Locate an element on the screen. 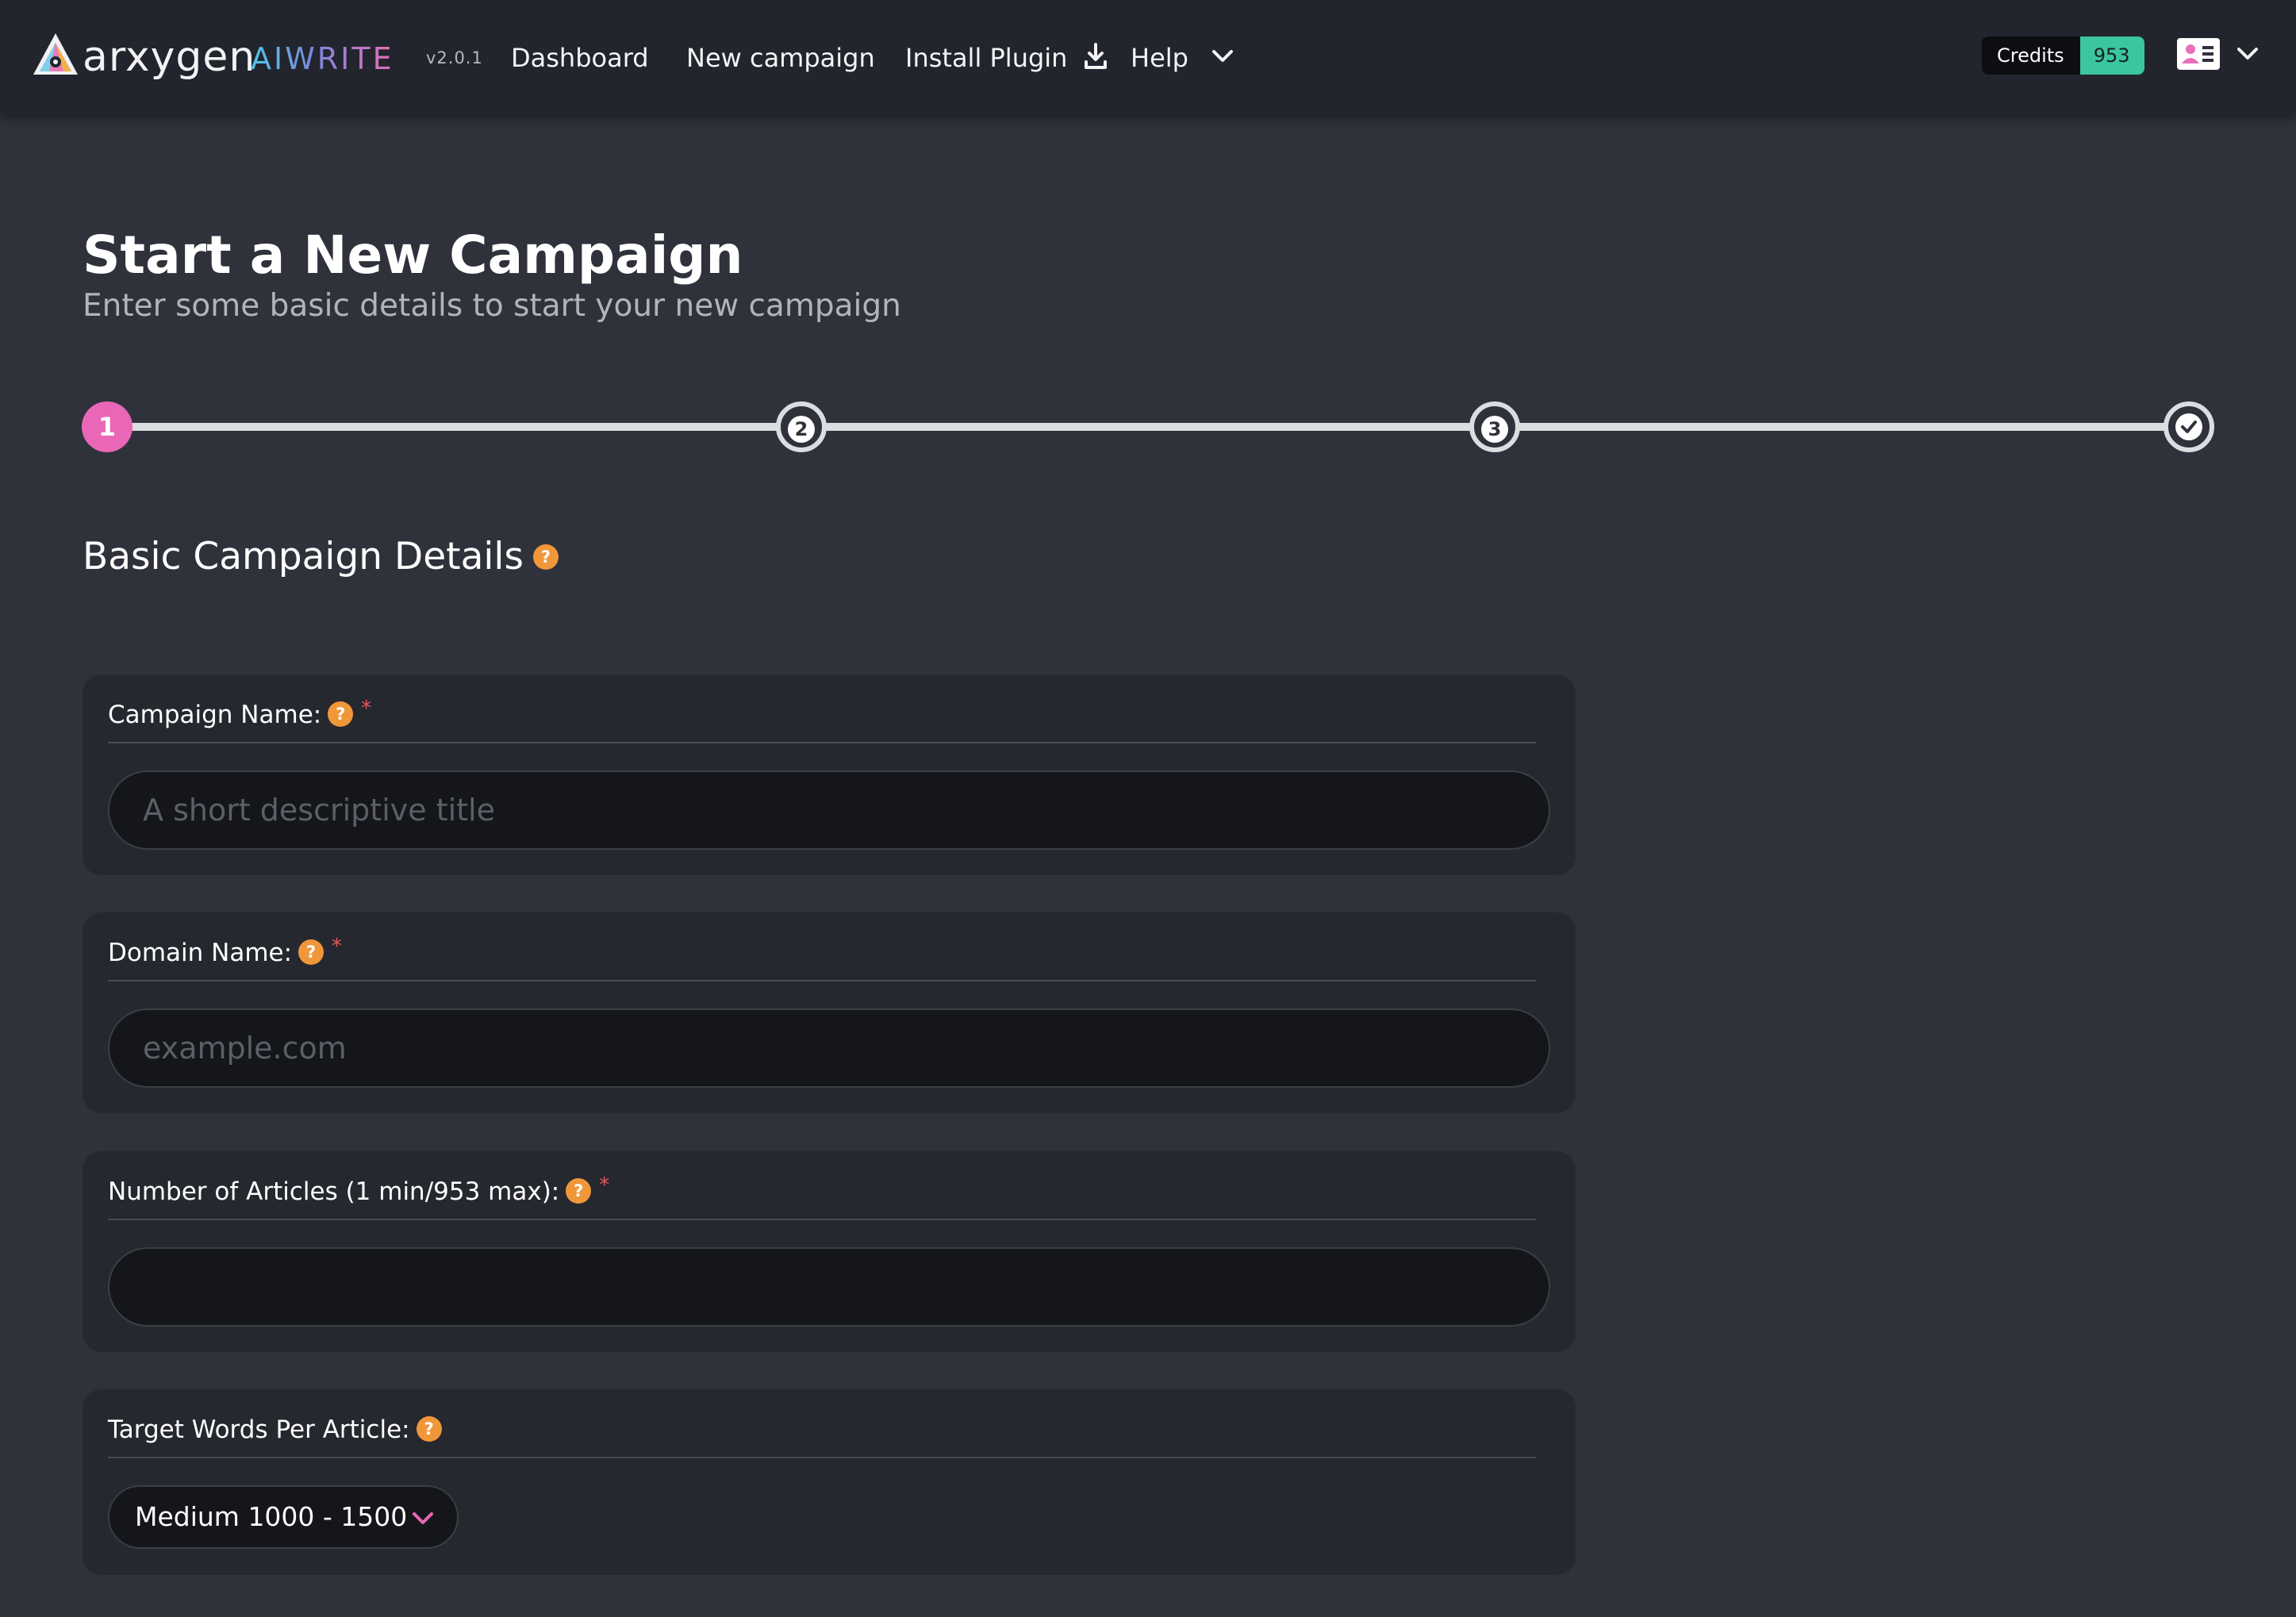  domain-name-card: Domain Name:? * is located at coordinates (829, 1013).